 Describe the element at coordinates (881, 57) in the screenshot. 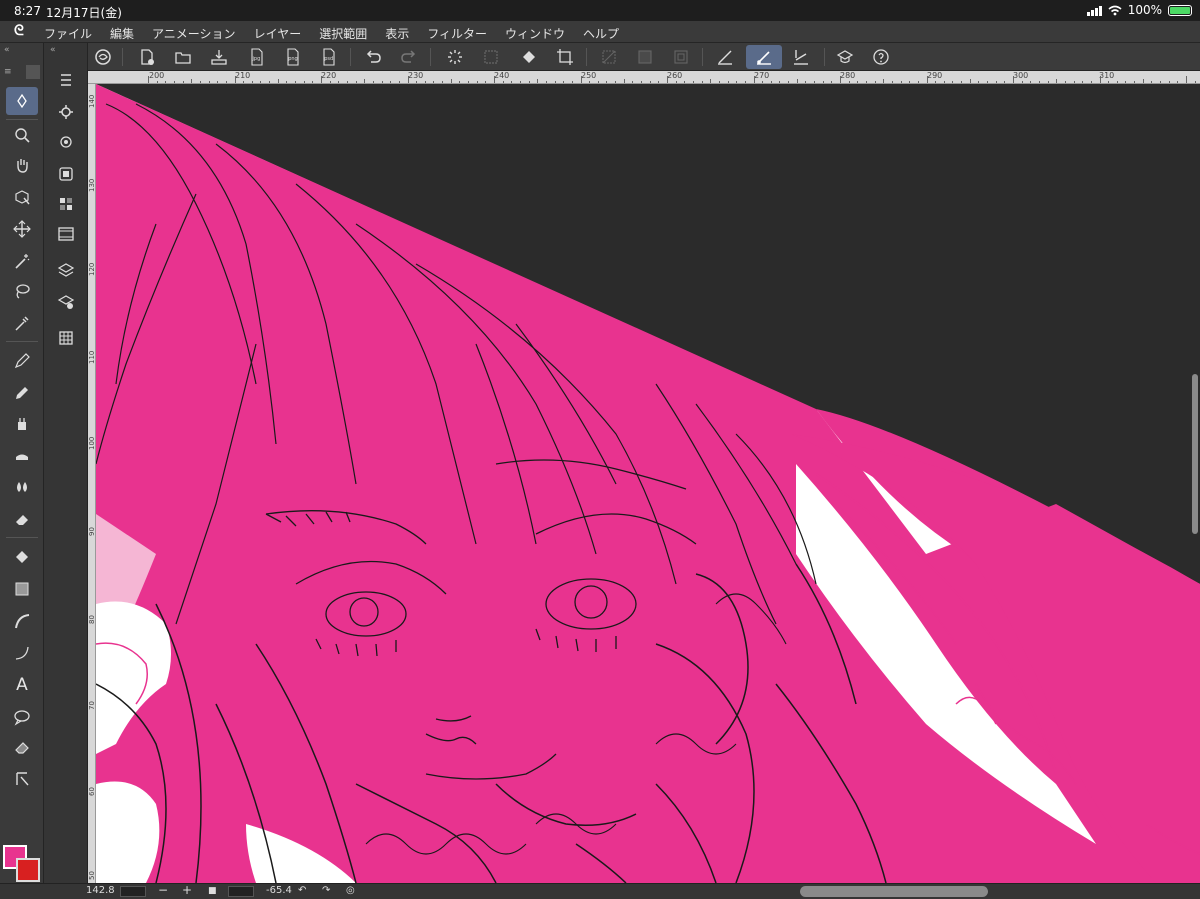

I see `help-icon` at that location.